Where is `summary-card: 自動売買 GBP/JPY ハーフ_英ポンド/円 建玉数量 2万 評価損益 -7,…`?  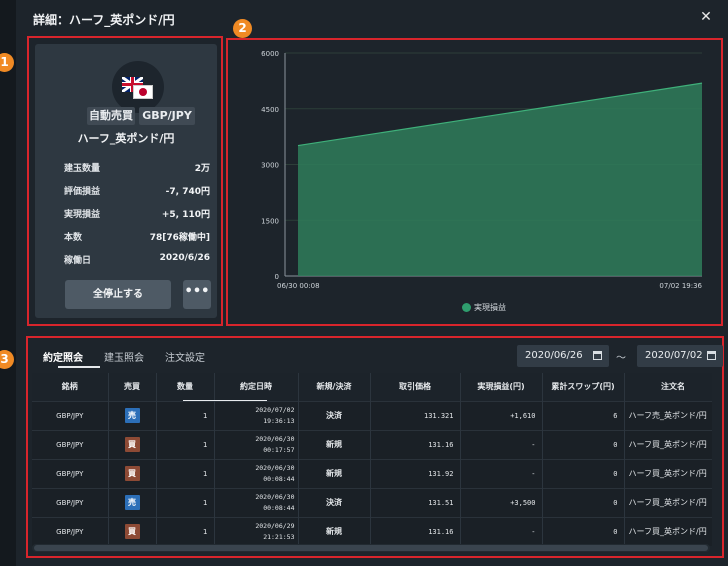 summary-card: 自動売買 GBP/JPY ハーフ_英ポンド/円 建玉数量 2万 評価損益 -7,… is located at coordinates (126, 181).